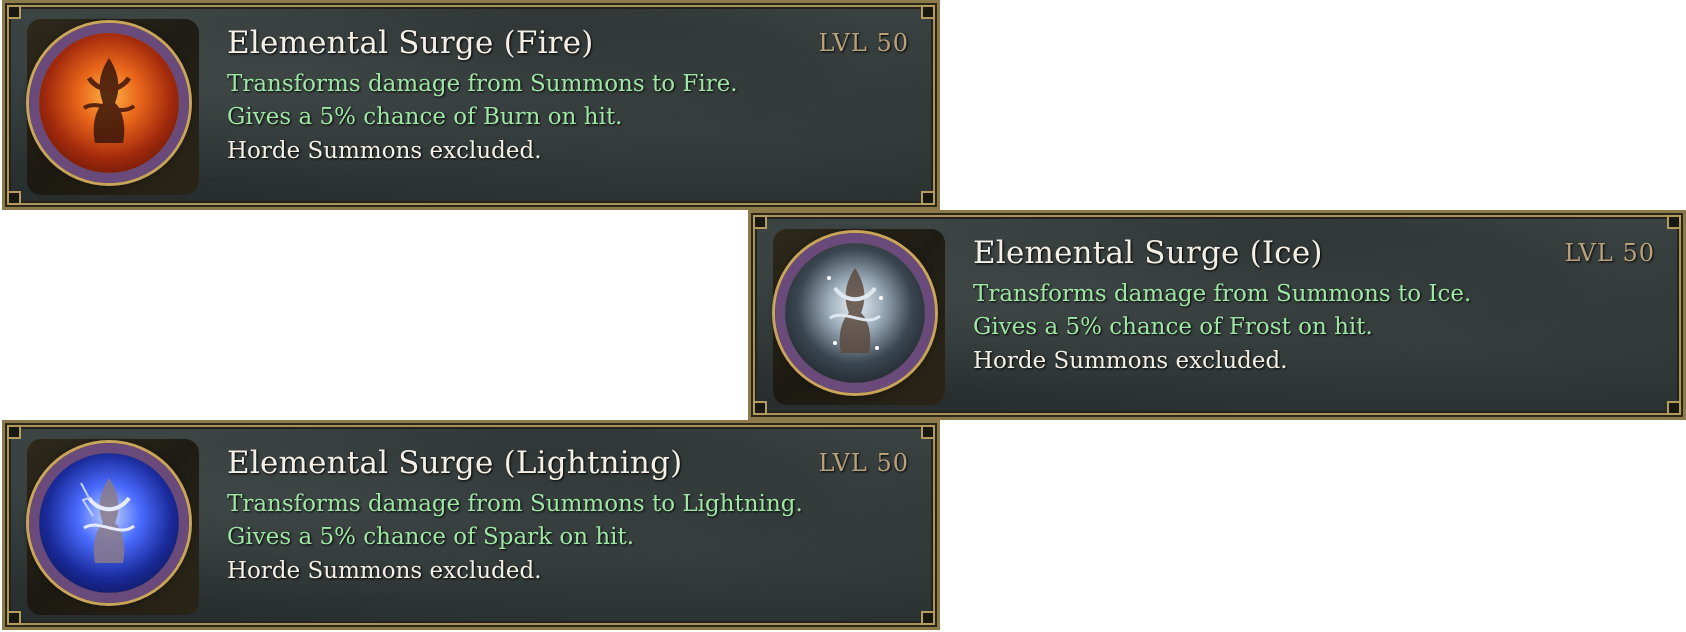 The height and width of the screenshot is (632, 1686). What do you see at coordinates (482, 84) in the screenshot?
I see `skill-effect-line: Transforms damage from Summons to Fire.` at bounding box center [482, 84].